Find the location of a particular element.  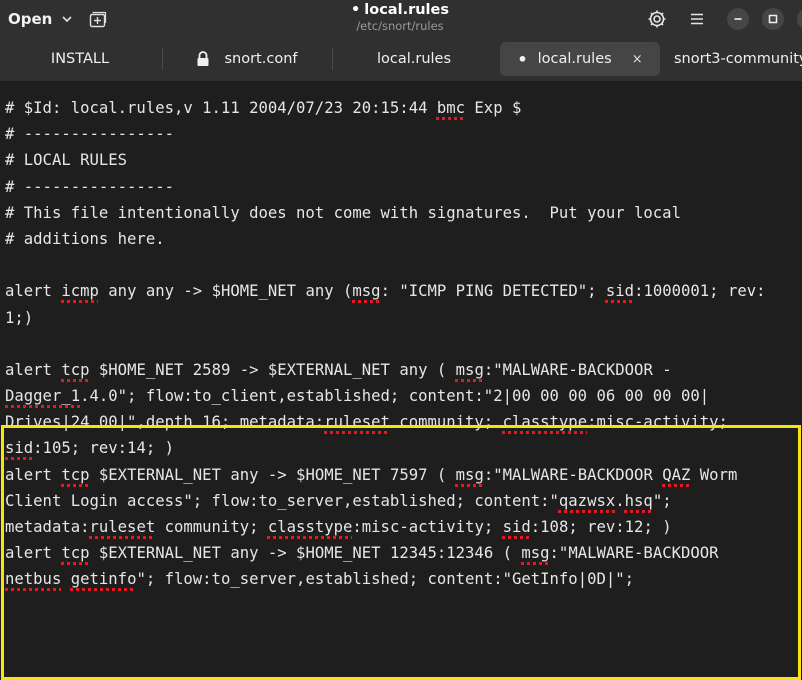

chevron-down-icon is located at coordinates (67, 19).